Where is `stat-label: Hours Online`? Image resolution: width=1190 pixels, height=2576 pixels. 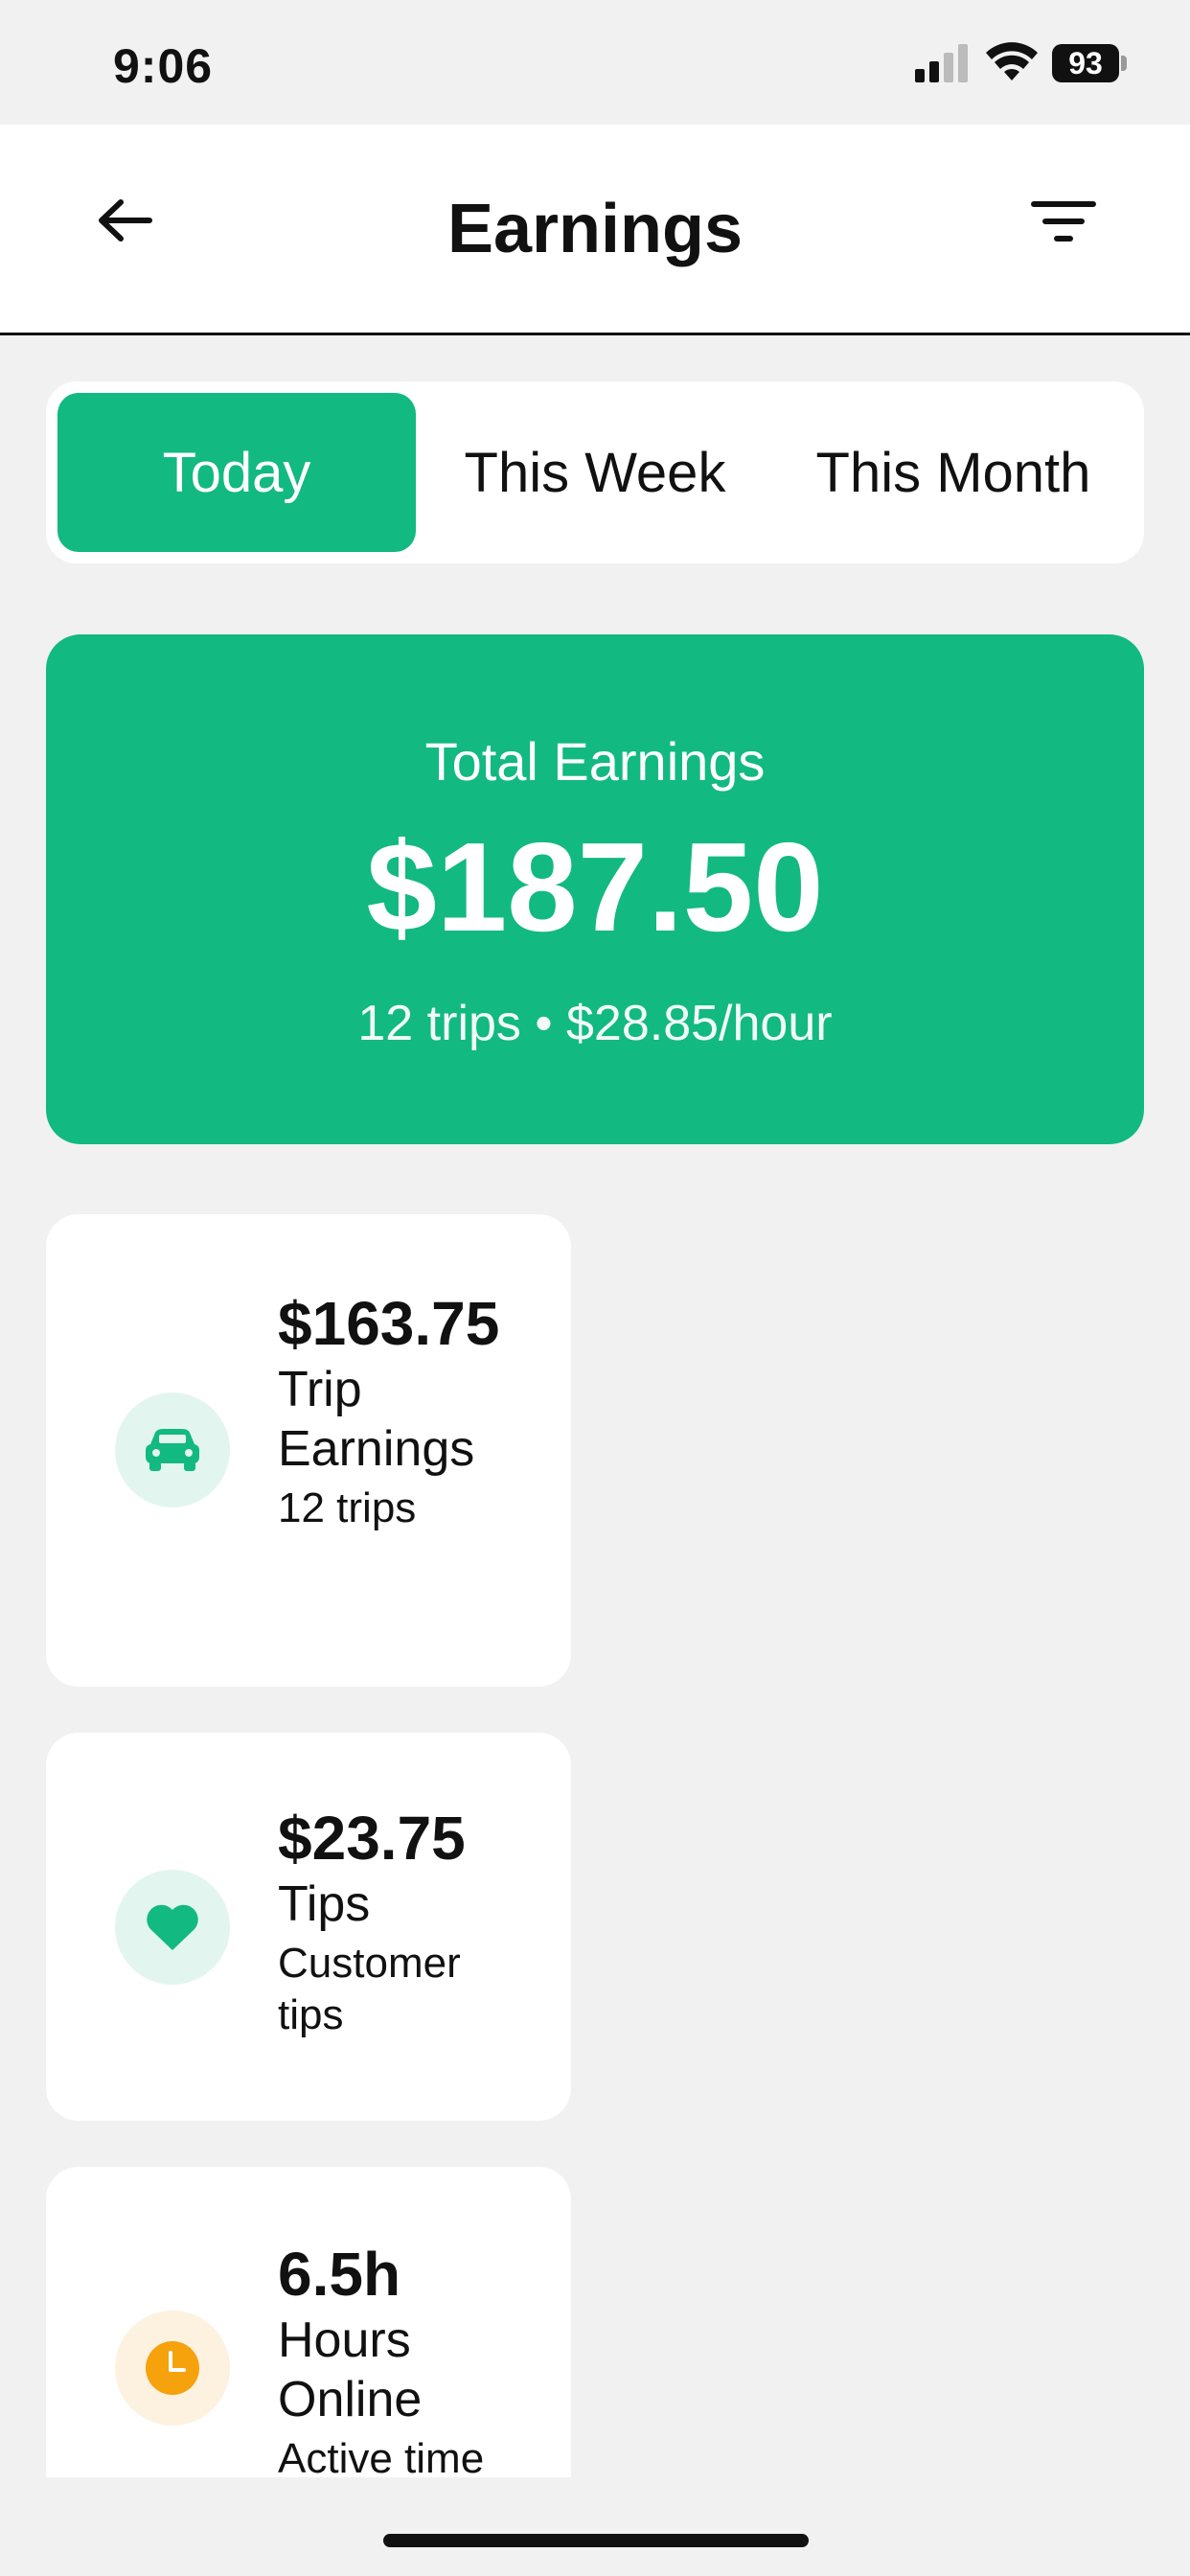
stat-label: Hours Online is located at coordinates (350, 2369).